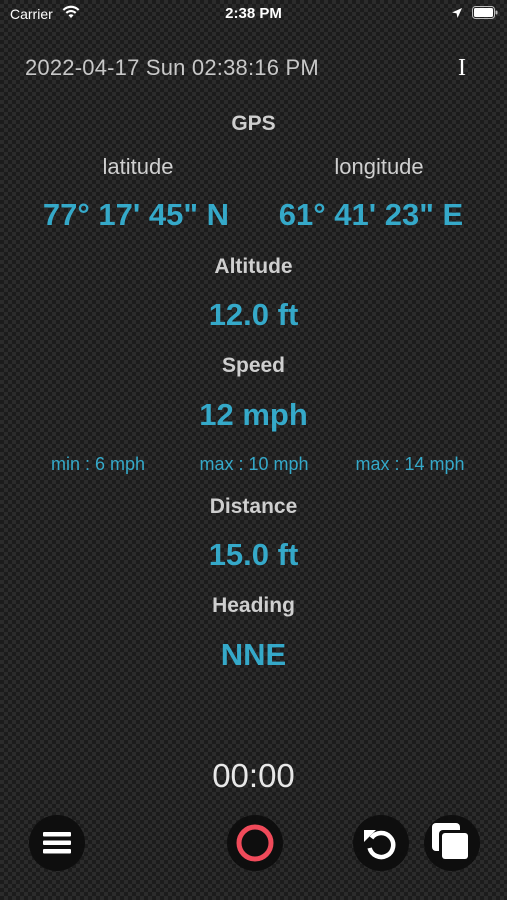  I want to click on elapsed-timer: 00:00, so click(253, 775).